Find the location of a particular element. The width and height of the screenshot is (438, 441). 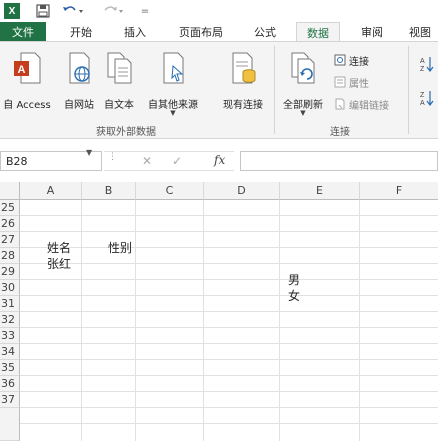

edit-links-button: 编辑链接 is located at coordinates (361, 104).